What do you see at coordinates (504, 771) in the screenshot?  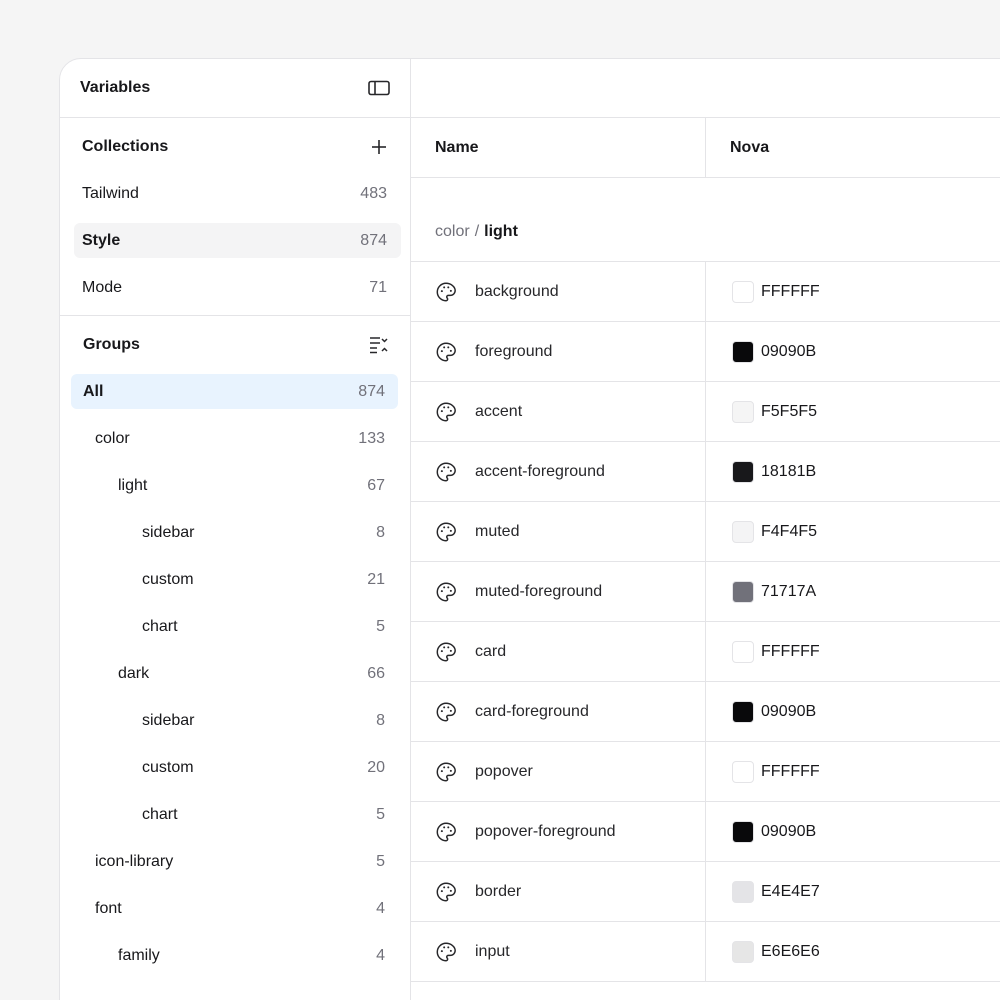 I see `variable-name: popover` at bounding box center [504, 771].